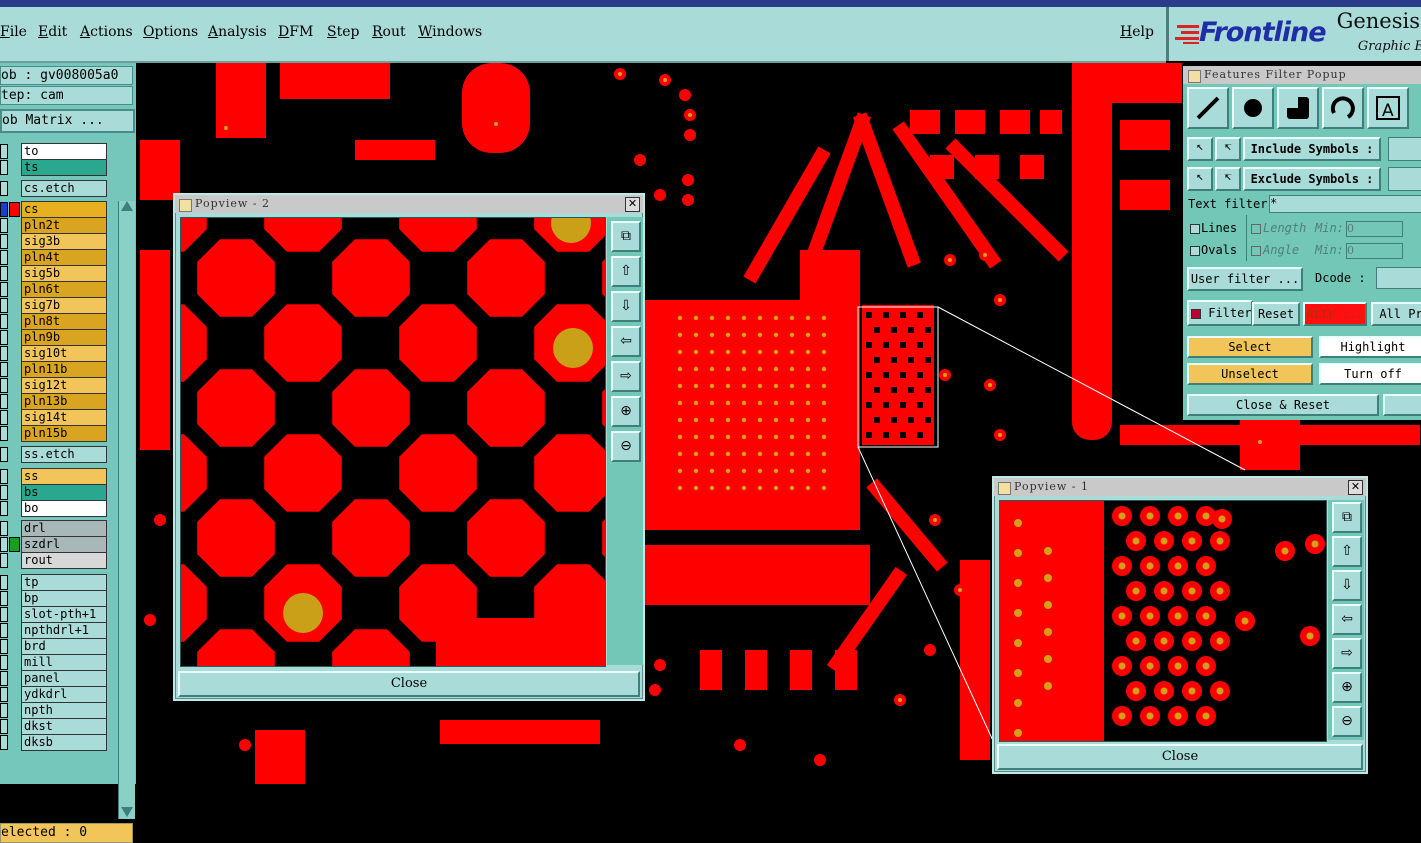 This screenshot has height=843, width=1421. Describe the element at coordinates (59, 353) in the screenshot. I see `layer-row-sig10t: sig10t` at that location.